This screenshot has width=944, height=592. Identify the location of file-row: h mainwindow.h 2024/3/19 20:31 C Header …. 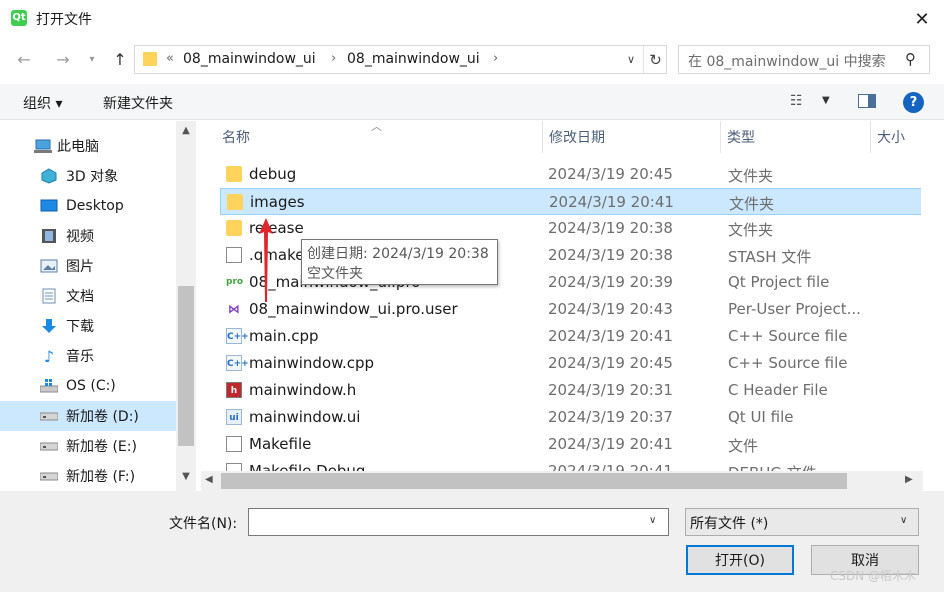
(571, 390).